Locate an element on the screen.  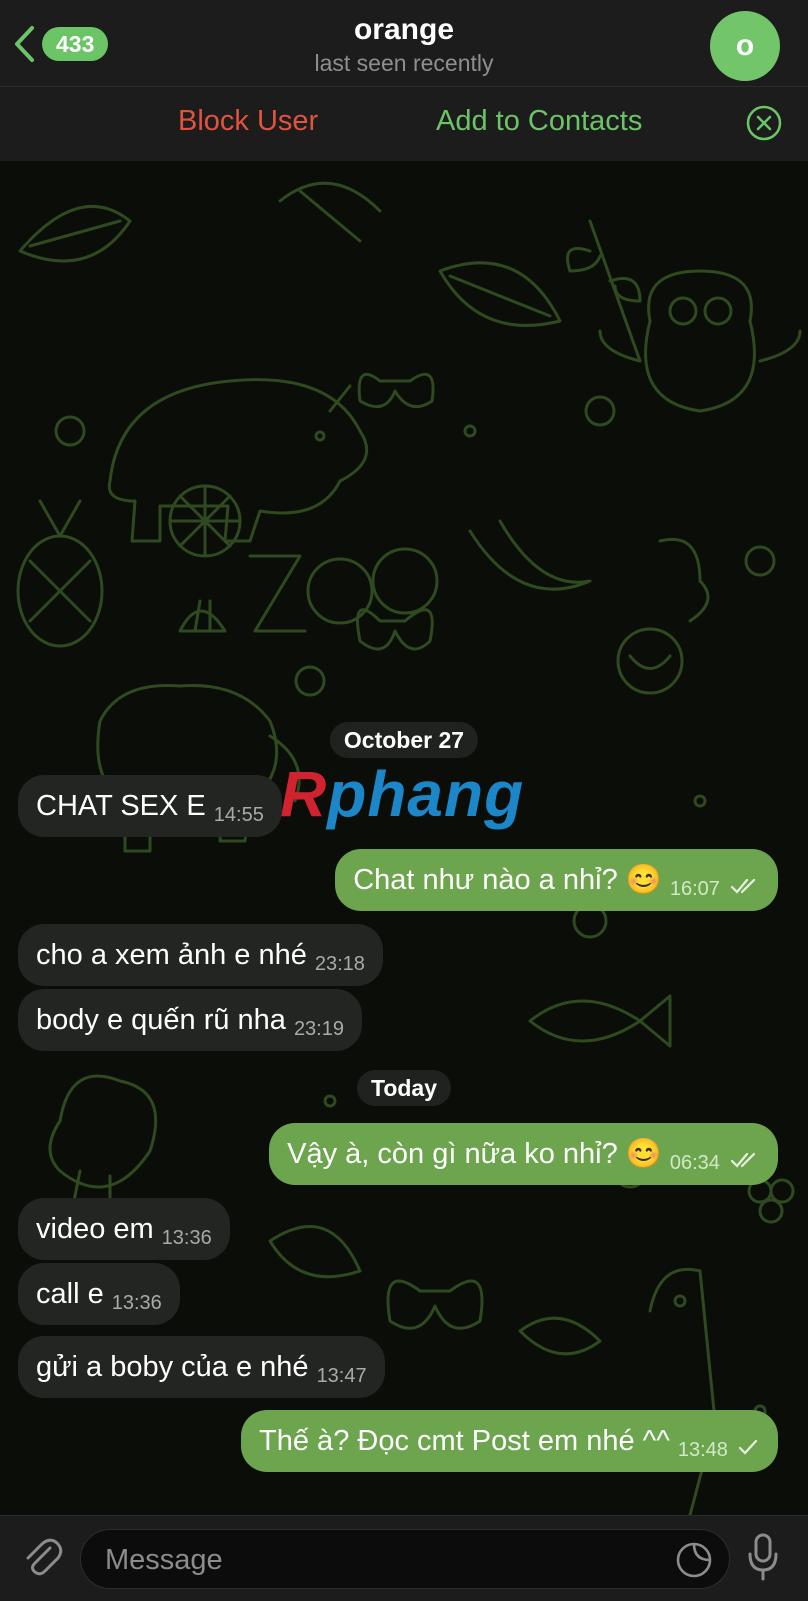
incoming-message: call e 13:36 is located at coordinates (99, 1294).